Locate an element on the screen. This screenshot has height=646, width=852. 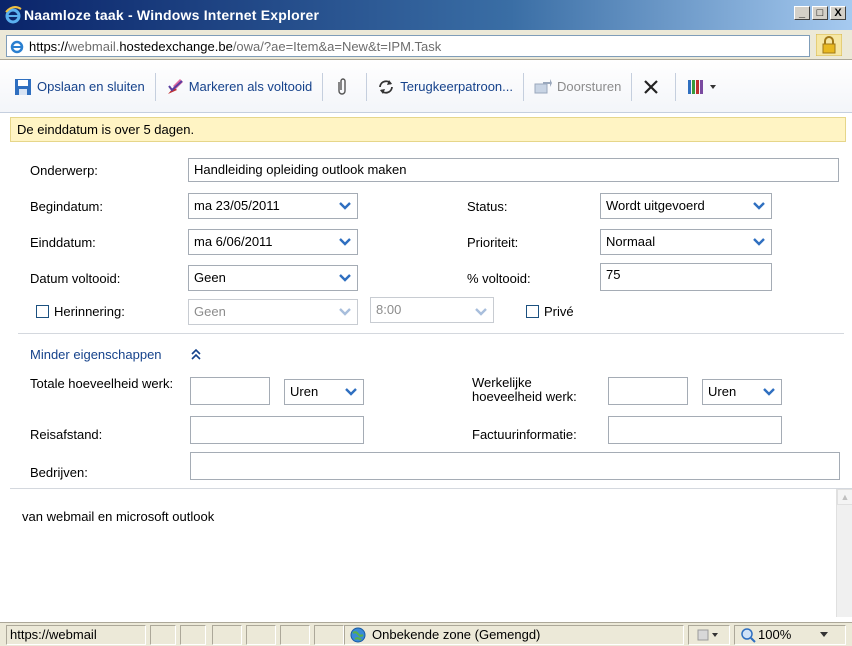
delete-button is located at coordinates (653, 87).